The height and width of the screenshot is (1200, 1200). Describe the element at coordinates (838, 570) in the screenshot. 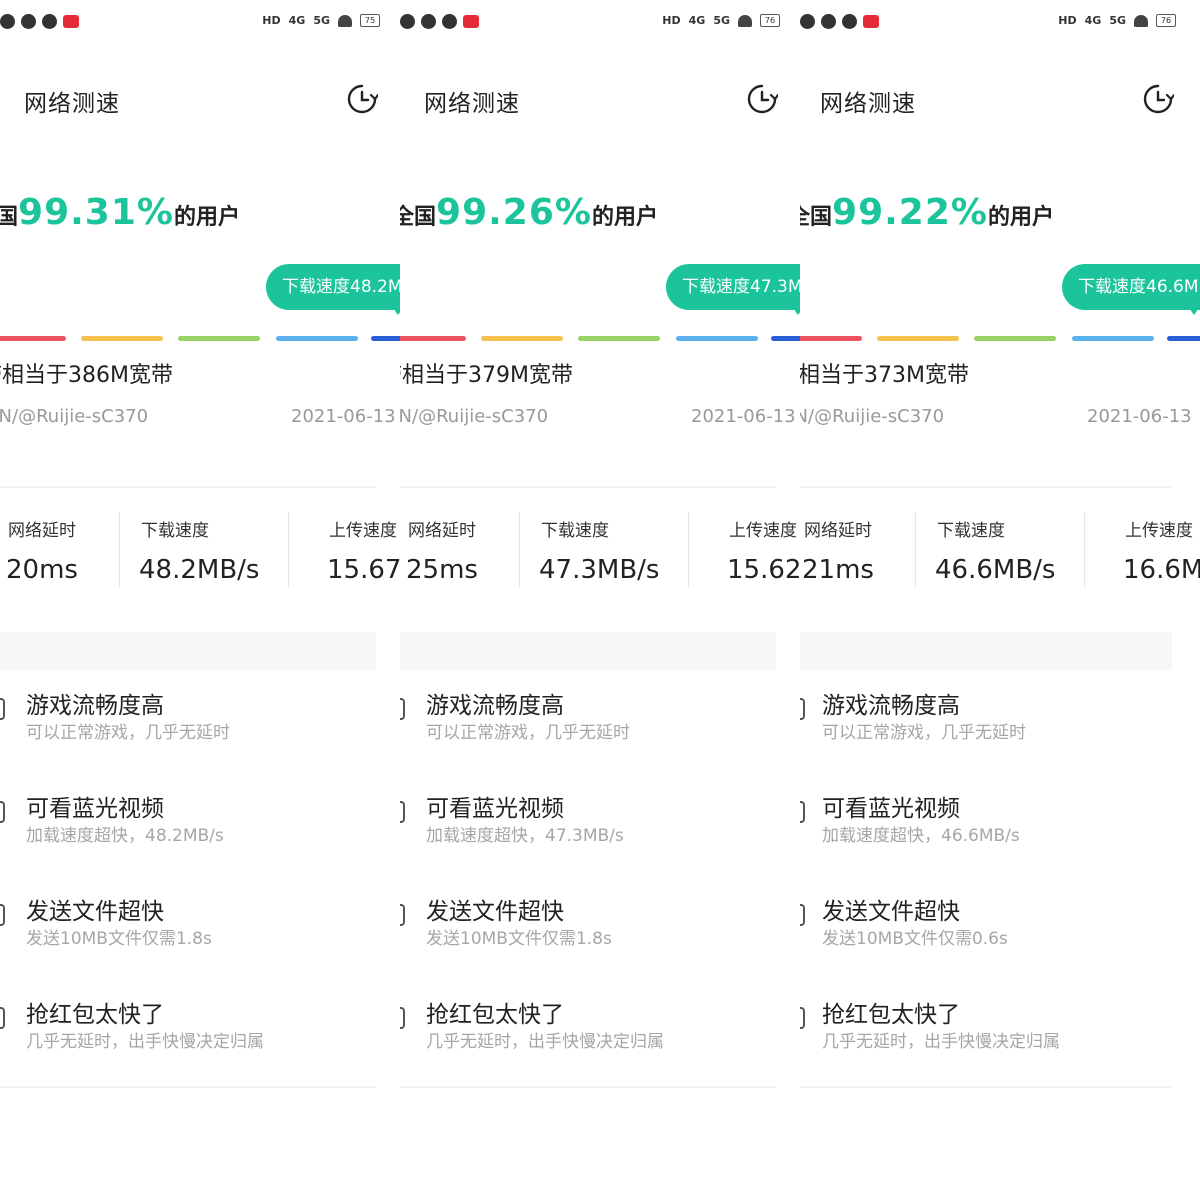

I see `stat-value: 21ms` at that location.